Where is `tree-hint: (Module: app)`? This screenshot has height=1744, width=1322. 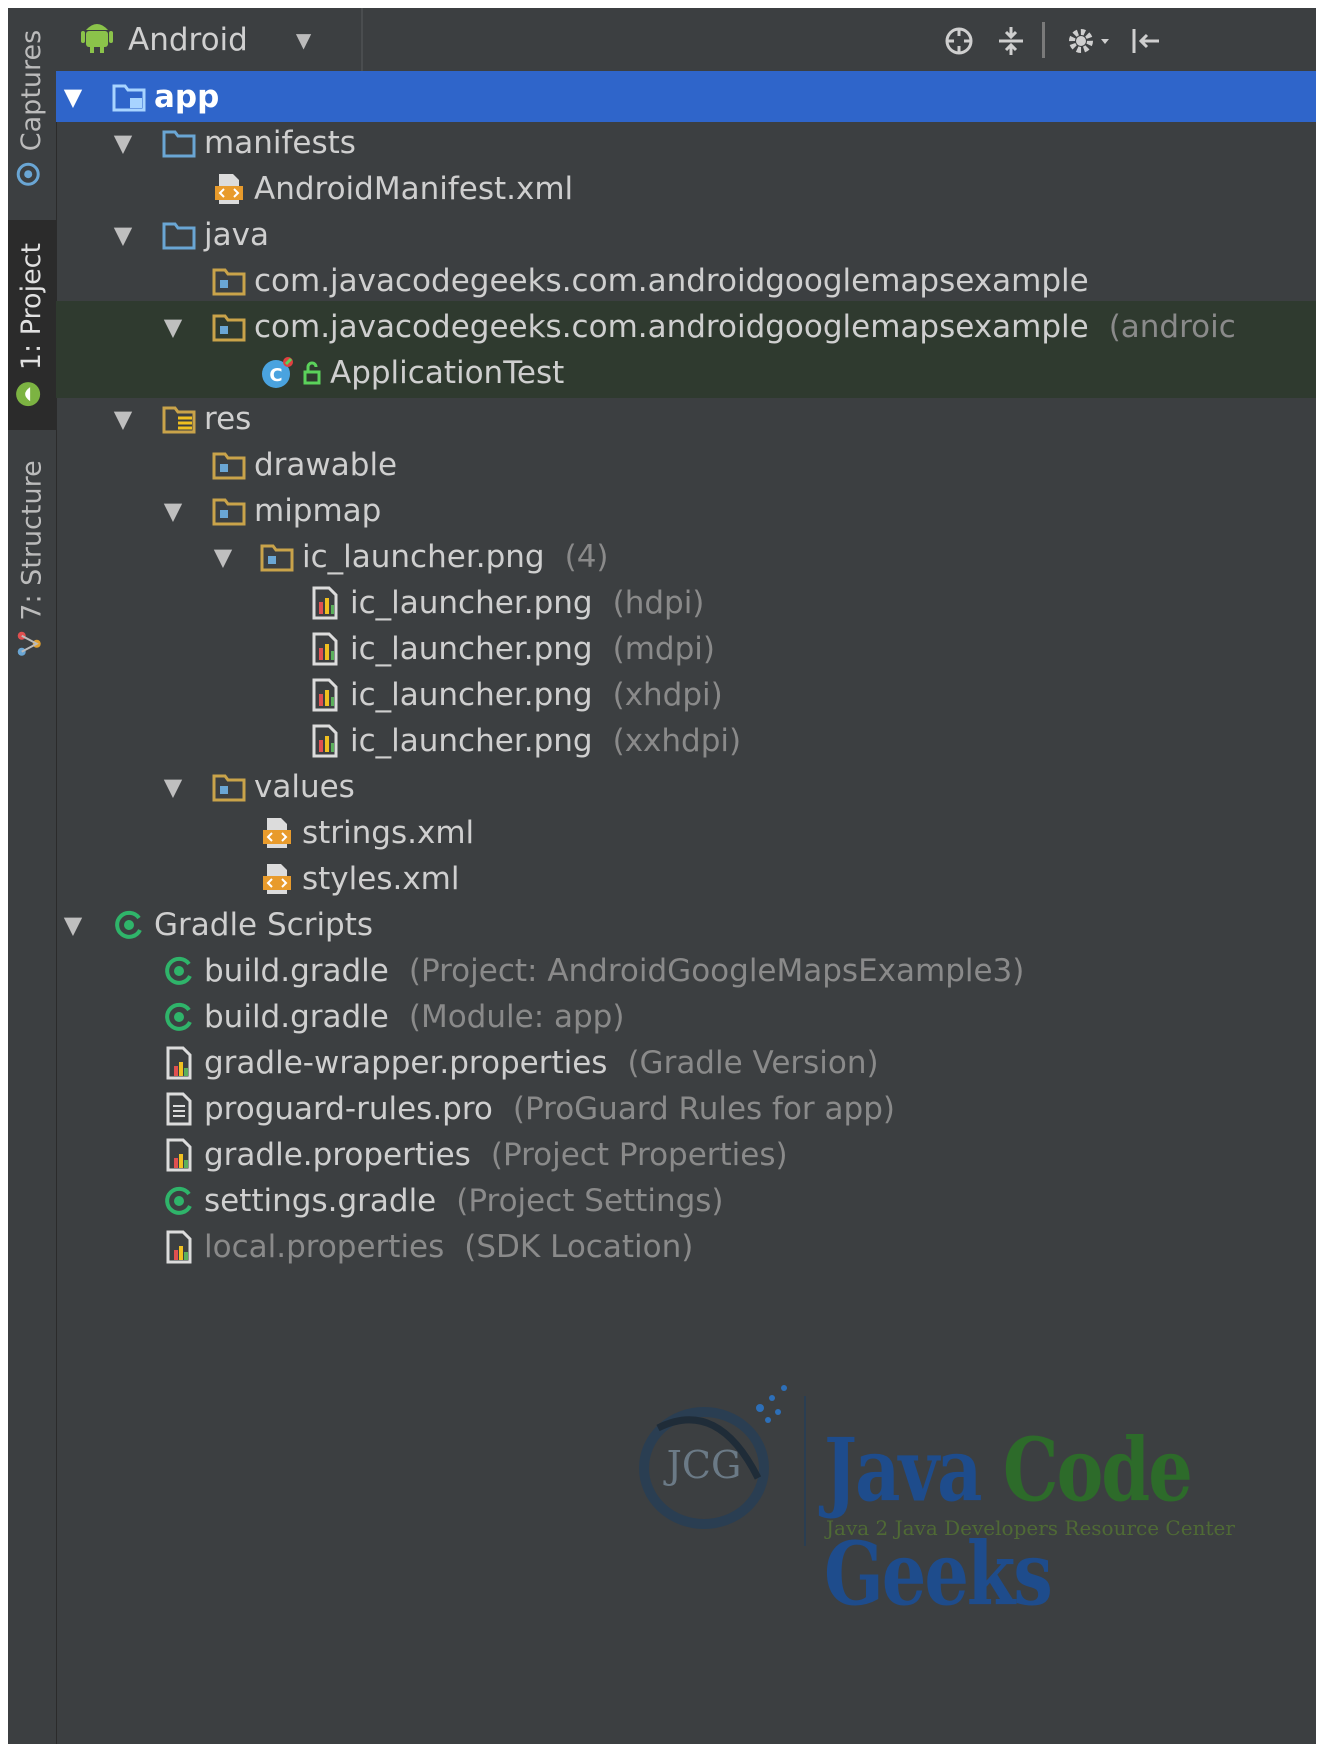
tree-hint: (Module: app) is located at coordinates (516, 1016).